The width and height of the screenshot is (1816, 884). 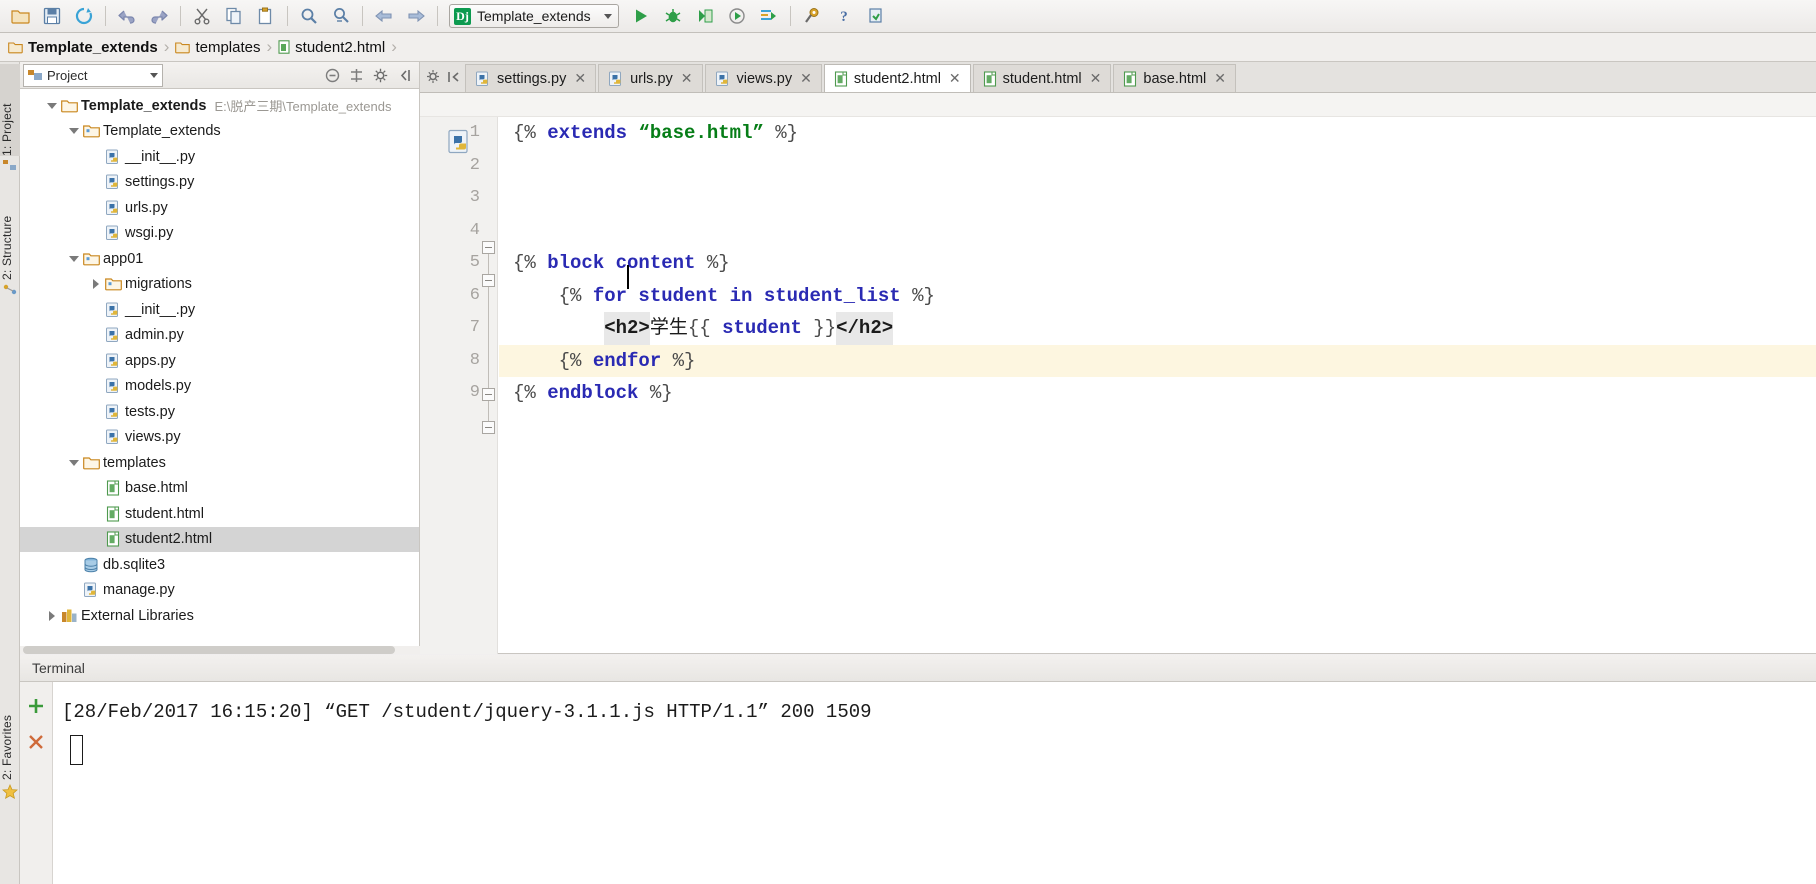 What do you see at coordinates (673, 16) in the screenshot?
I see `debug-icon` at bounding box center [673, 16].